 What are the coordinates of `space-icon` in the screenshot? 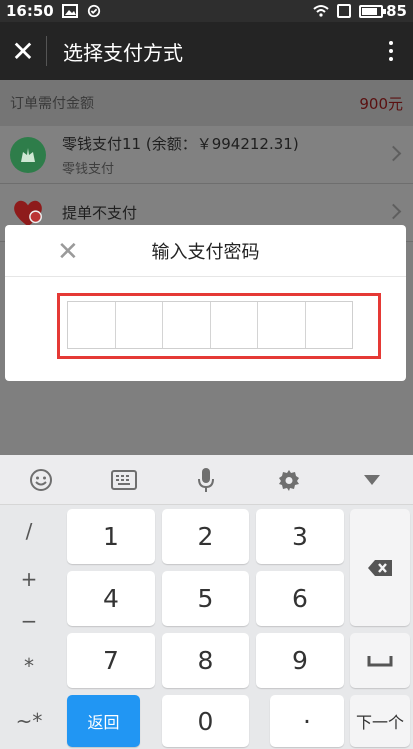 It's located at (380, 660).